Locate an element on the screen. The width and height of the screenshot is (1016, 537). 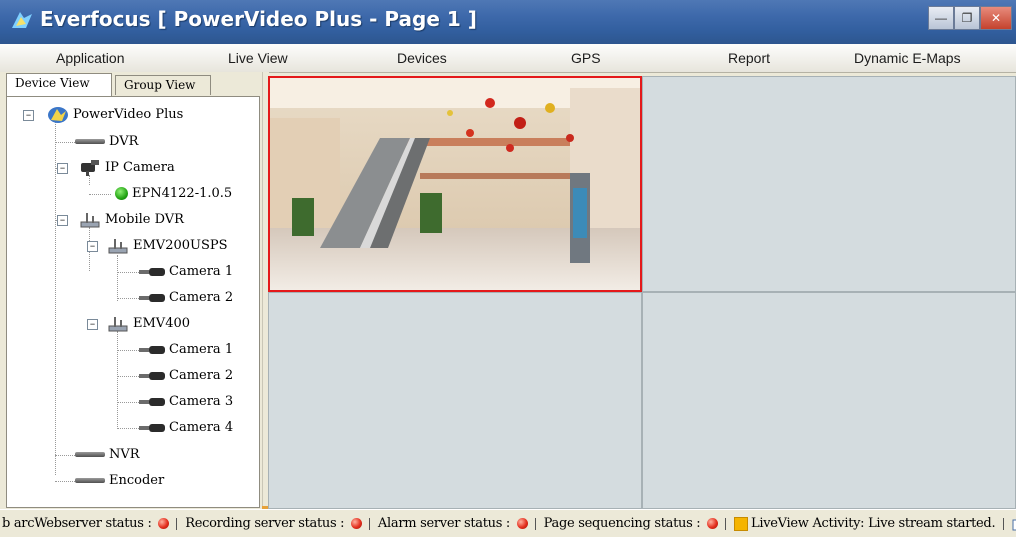
tree-label-emv200usps: EMV200USPS is located at coordinates (180, 245).